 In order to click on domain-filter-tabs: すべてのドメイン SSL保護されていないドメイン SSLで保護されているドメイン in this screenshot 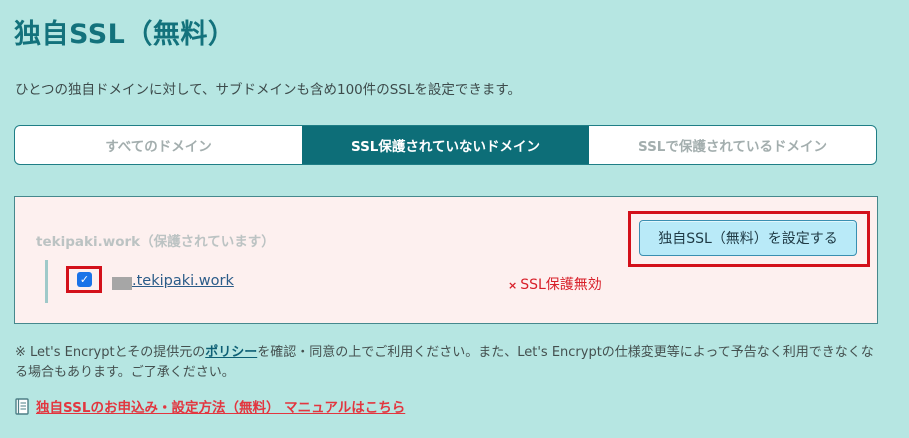, I will do `click(445, 145)`.